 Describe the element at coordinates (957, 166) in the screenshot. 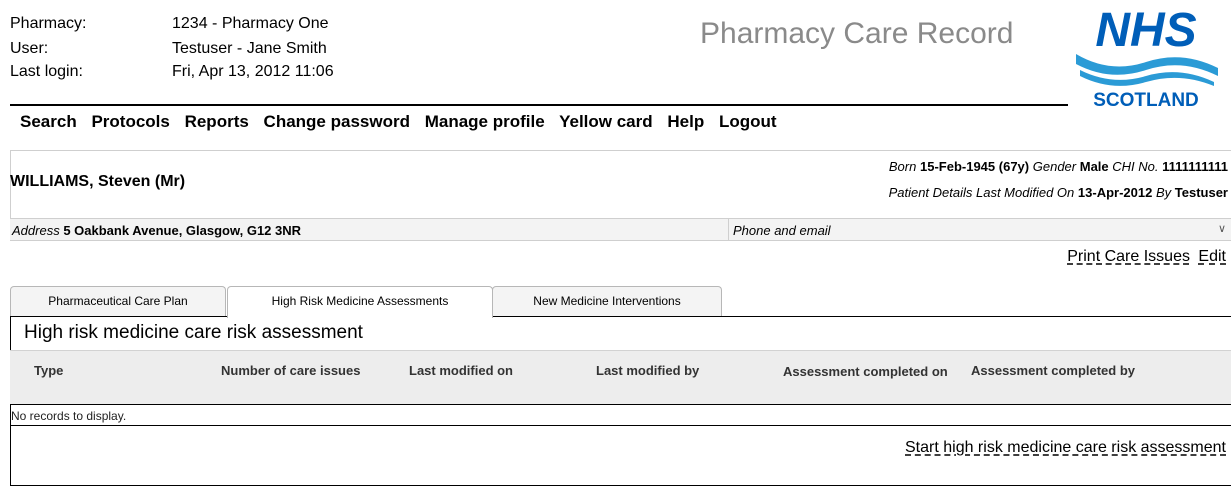

I see `born-value: 15-Feb-1945` at that location.